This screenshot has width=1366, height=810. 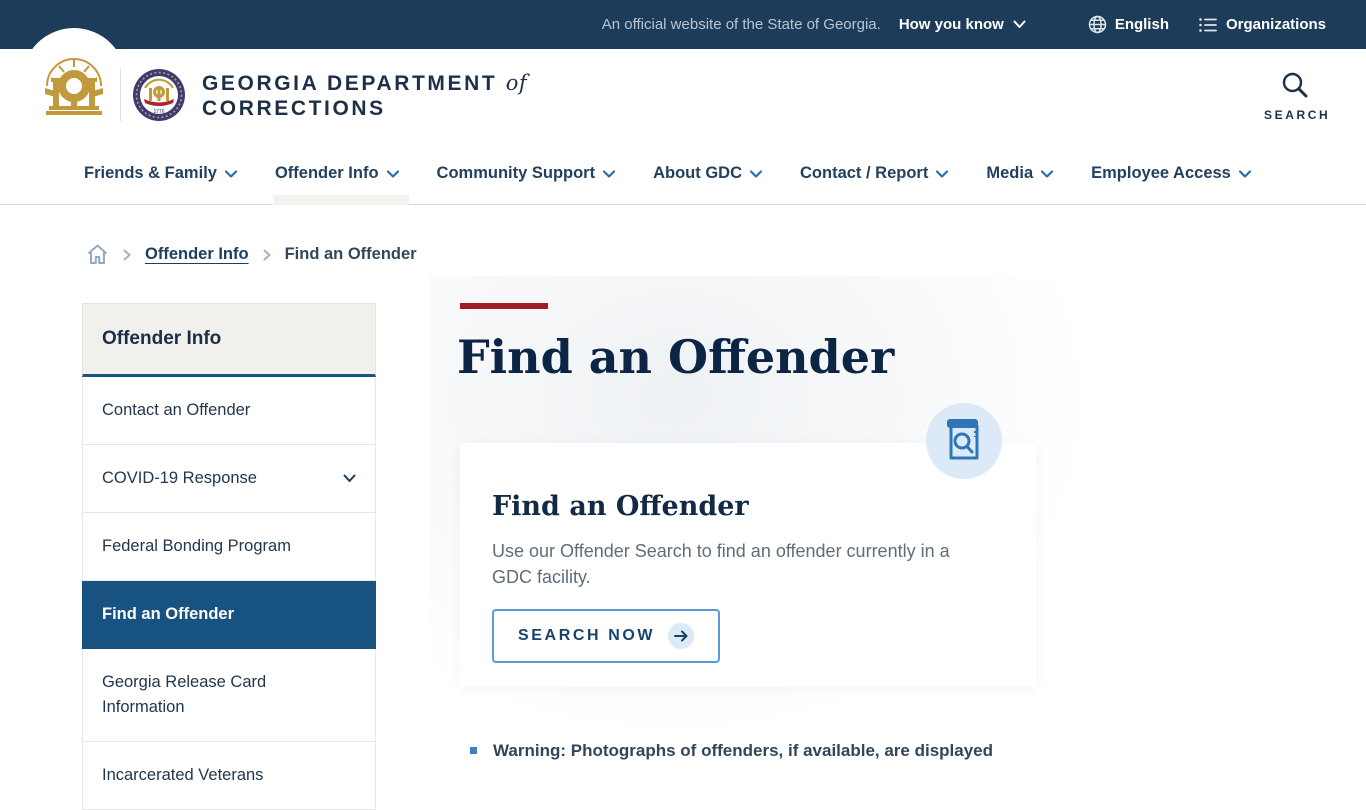 I want to click on nav-item-about-gdc: About GDC, so click(x=707, y=174).